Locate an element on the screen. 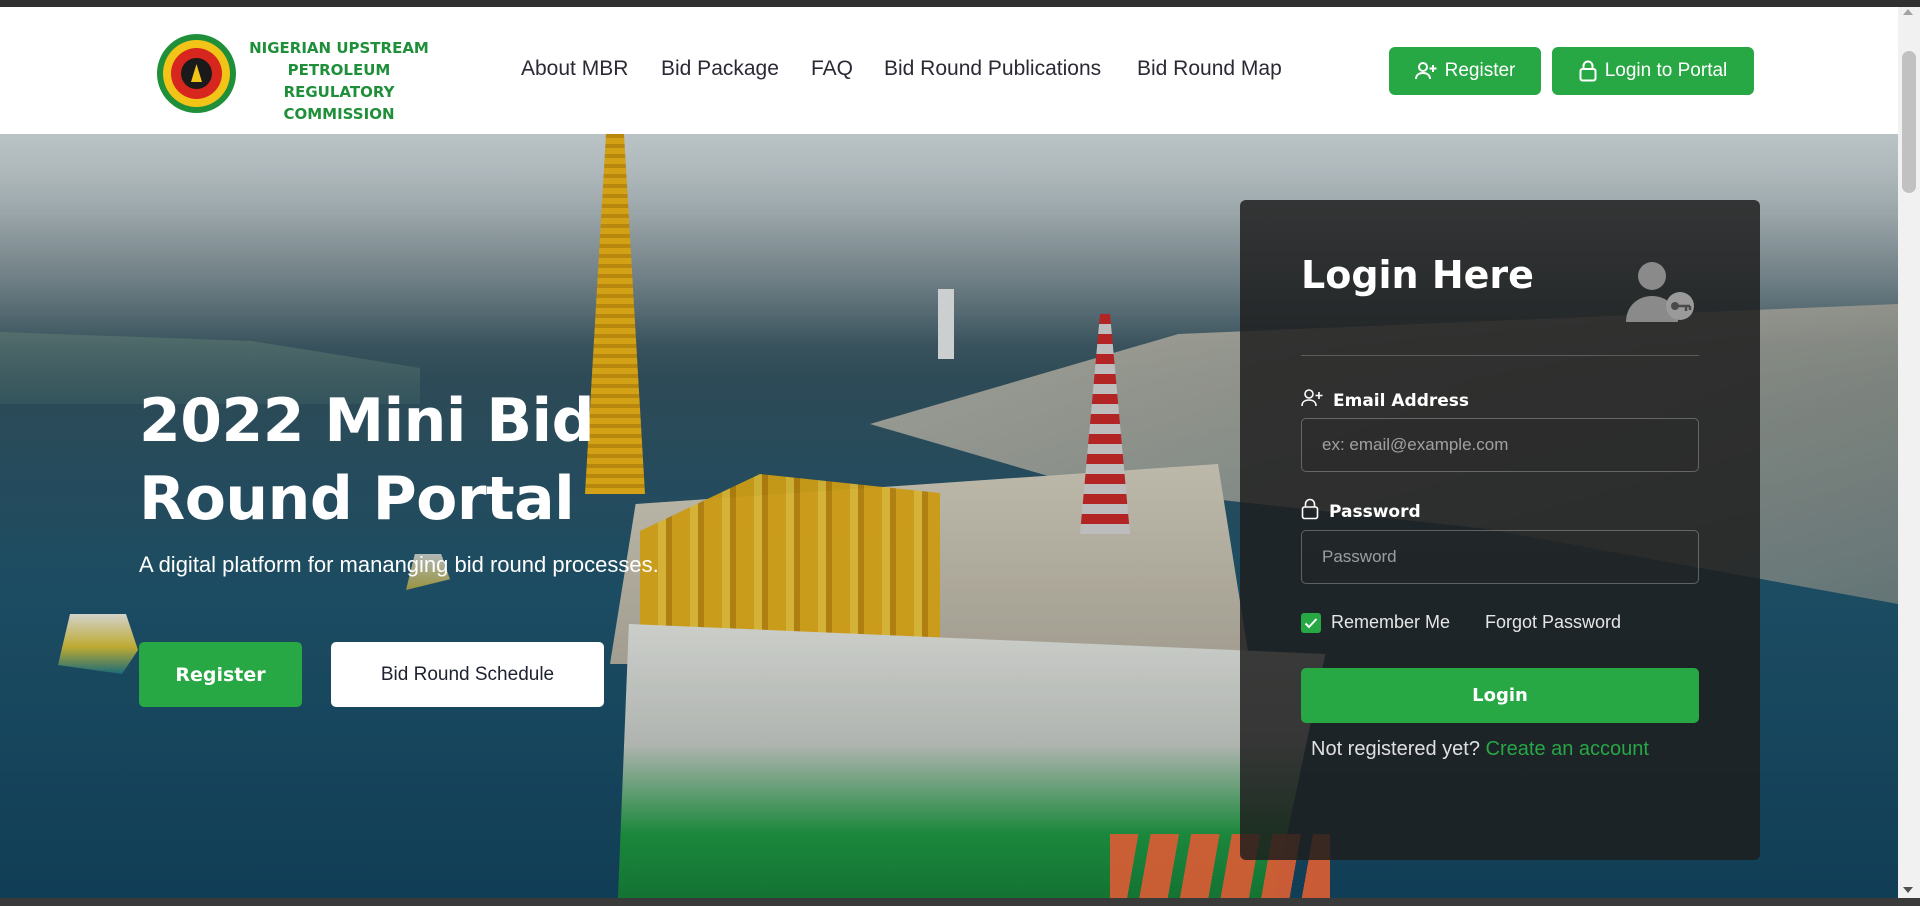 Image resolution: width=1920 pixels, height=906 pixels. page-scrollbar is located at coordinates (1909, 452).